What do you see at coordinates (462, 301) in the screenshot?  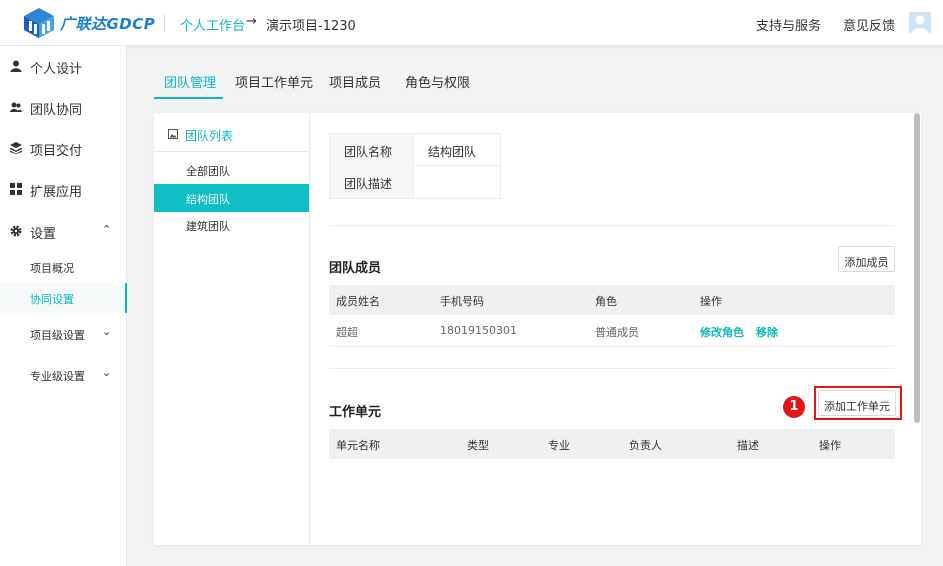 I see `column-header: 手机号码` at bounding box center [462, 301].